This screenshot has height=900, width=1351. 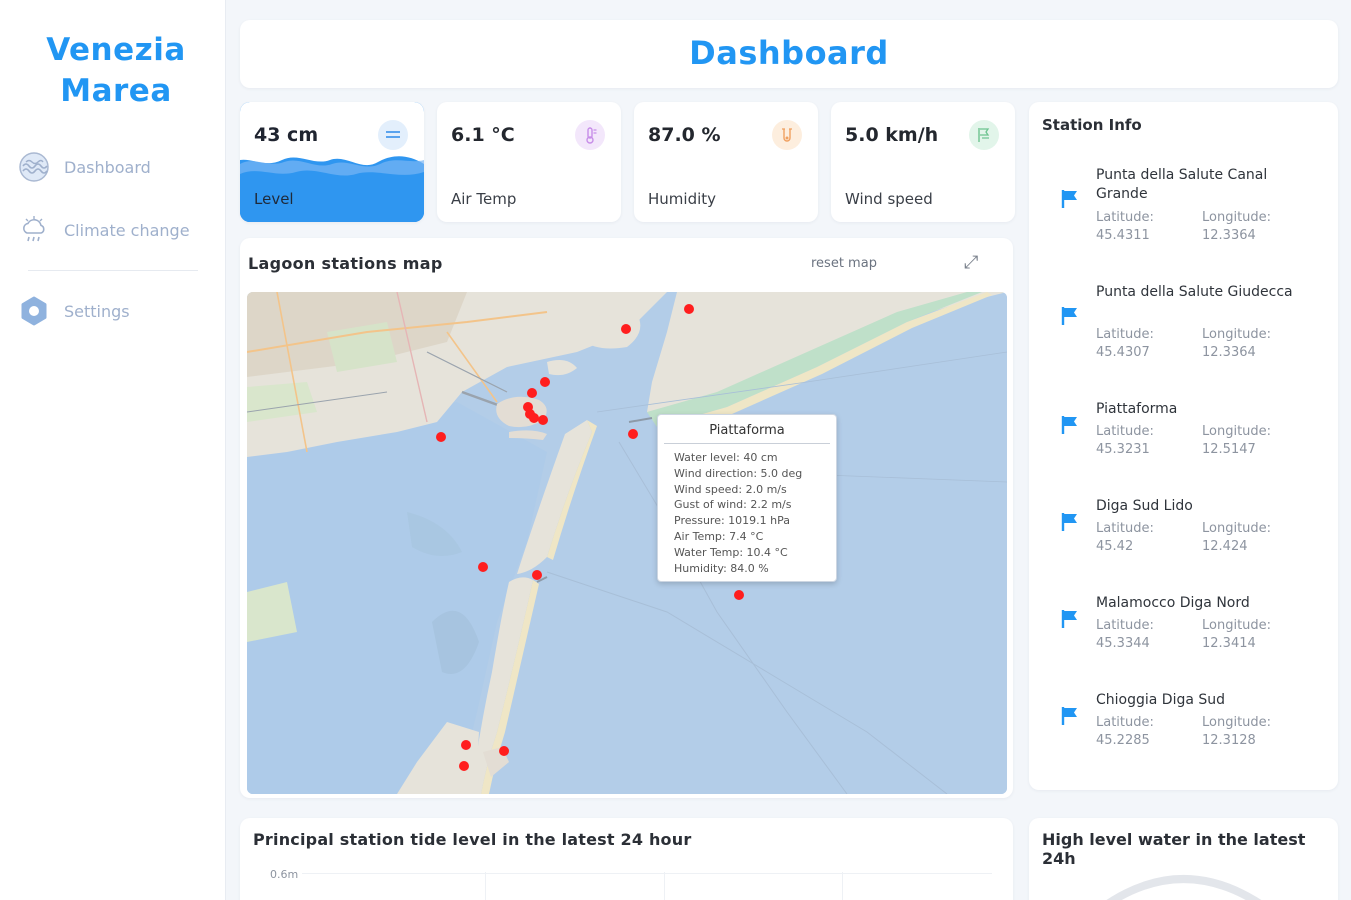 What do you see at coordinates (590, 135) in the screenshot?
I see `thermometer-icon` at bounding box center [590, 135].